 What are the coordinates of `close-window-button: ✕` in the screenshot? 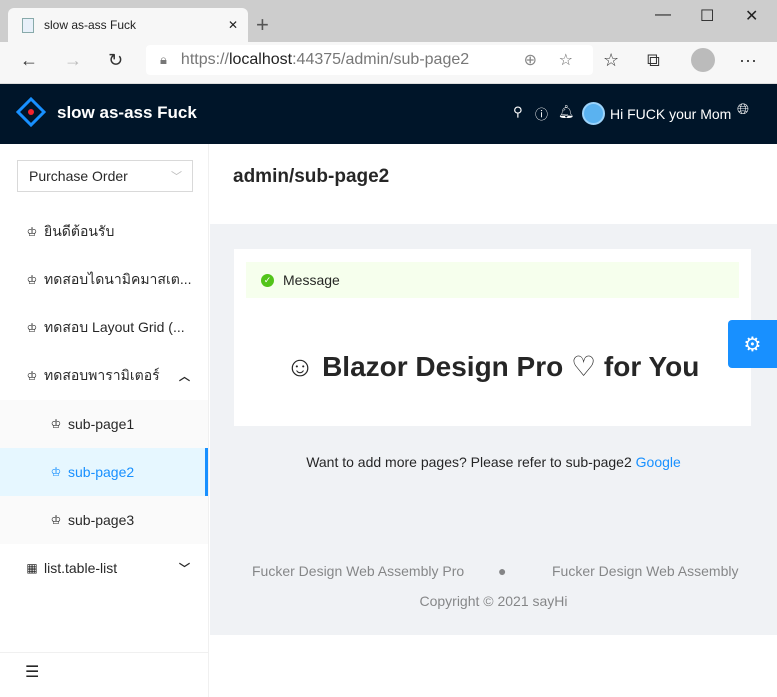 It's located at (751, 16).